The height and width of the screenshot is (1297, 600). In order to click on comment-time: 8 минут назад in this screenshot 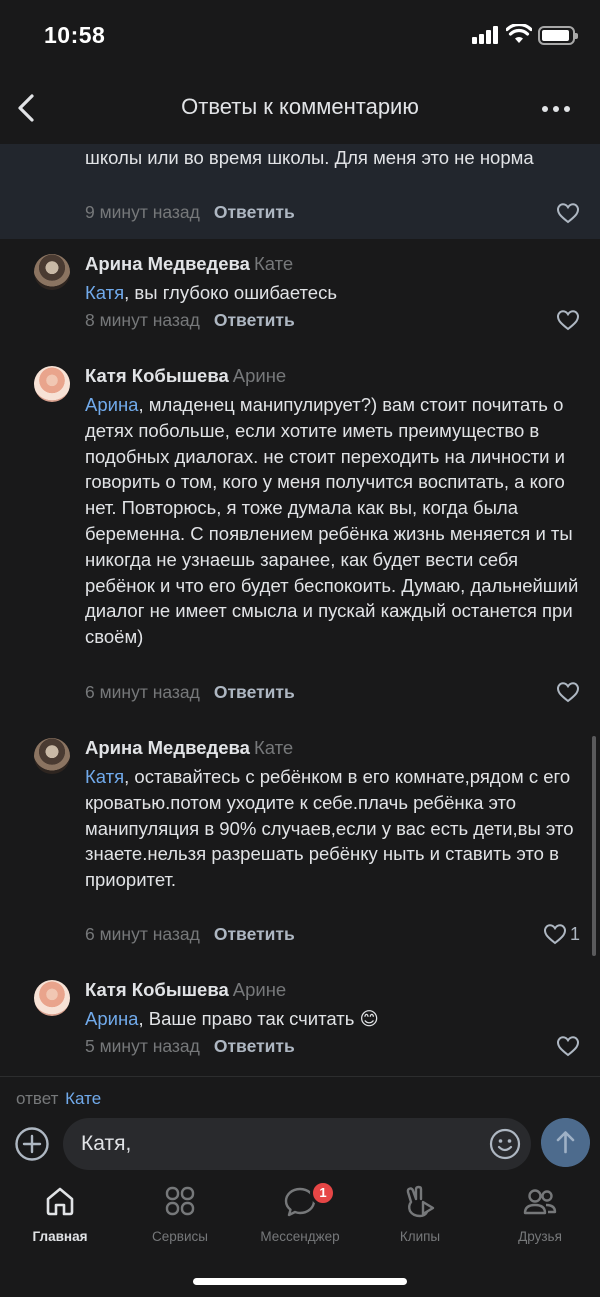, I will do `click(142, 320)`.